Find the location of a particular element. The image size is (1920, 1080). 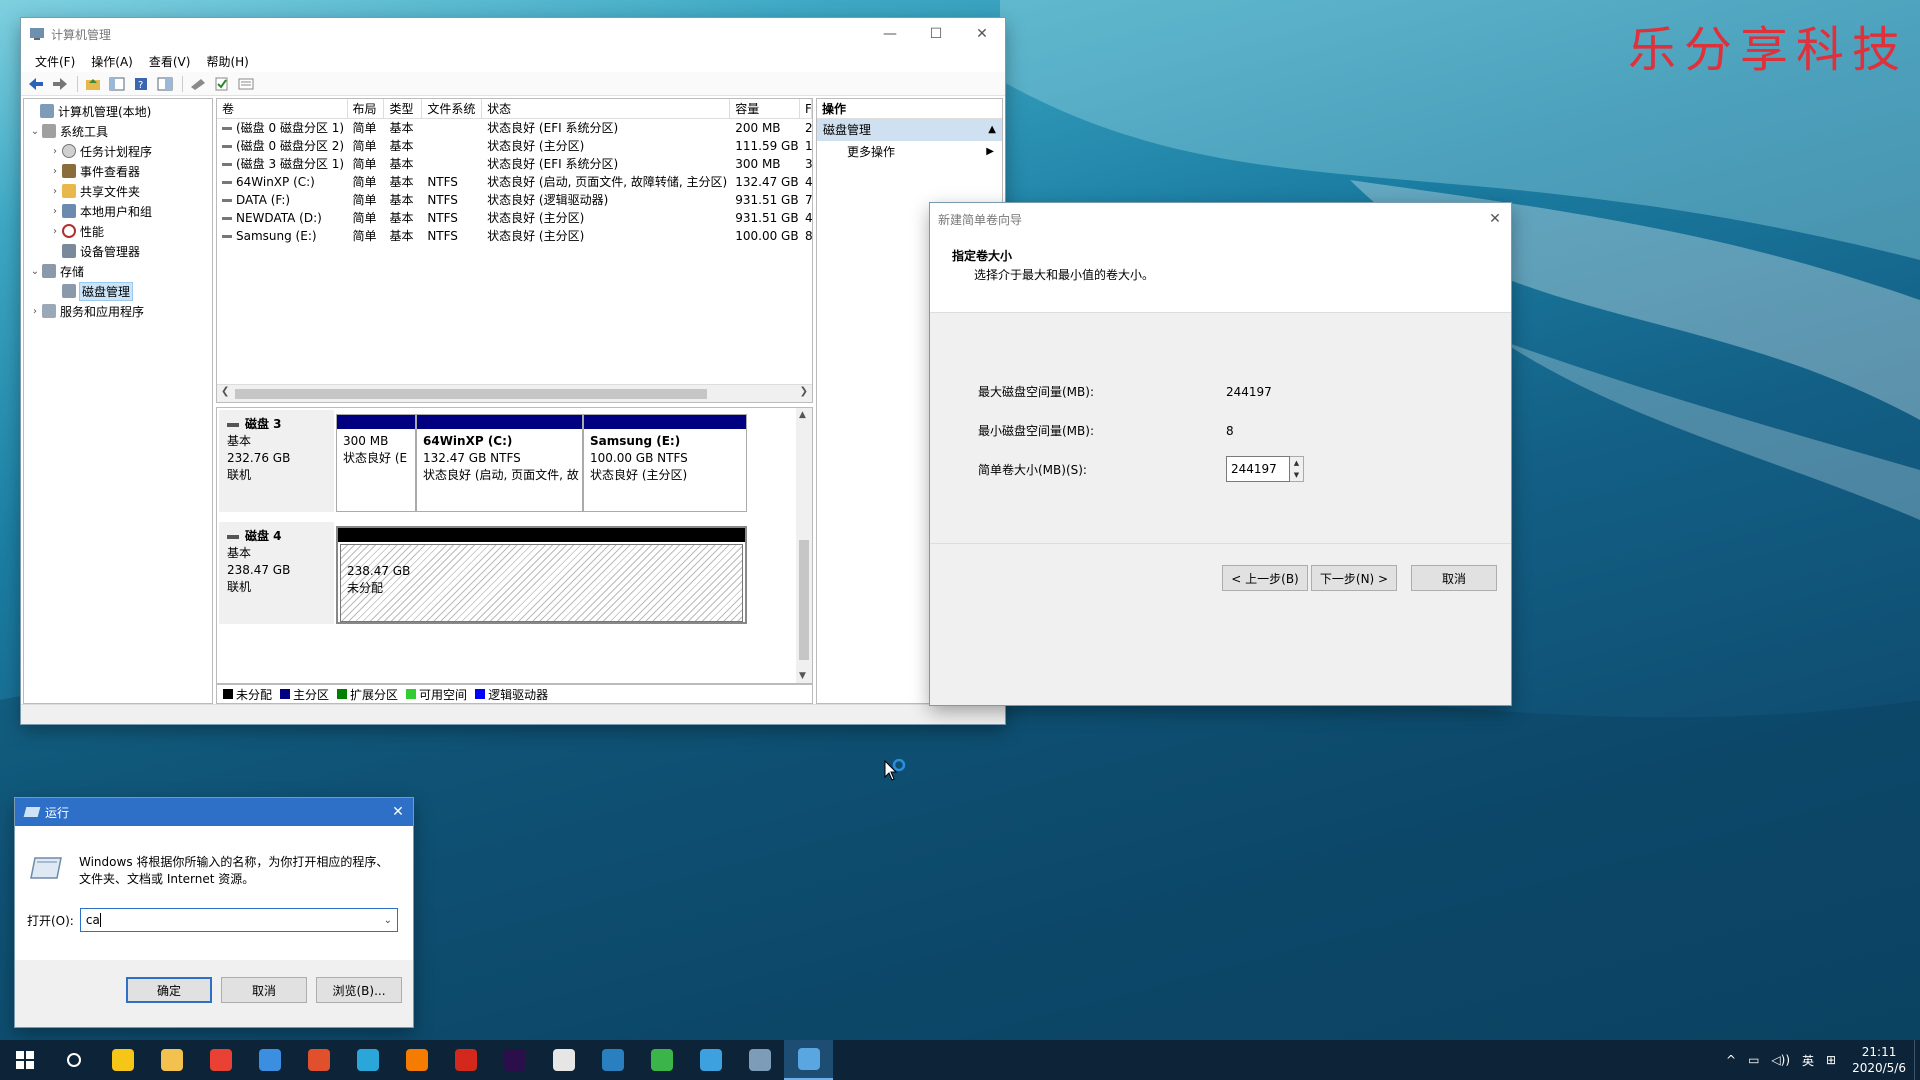

tree-item-performance: › 性能 is located at coordinates (118, 231).